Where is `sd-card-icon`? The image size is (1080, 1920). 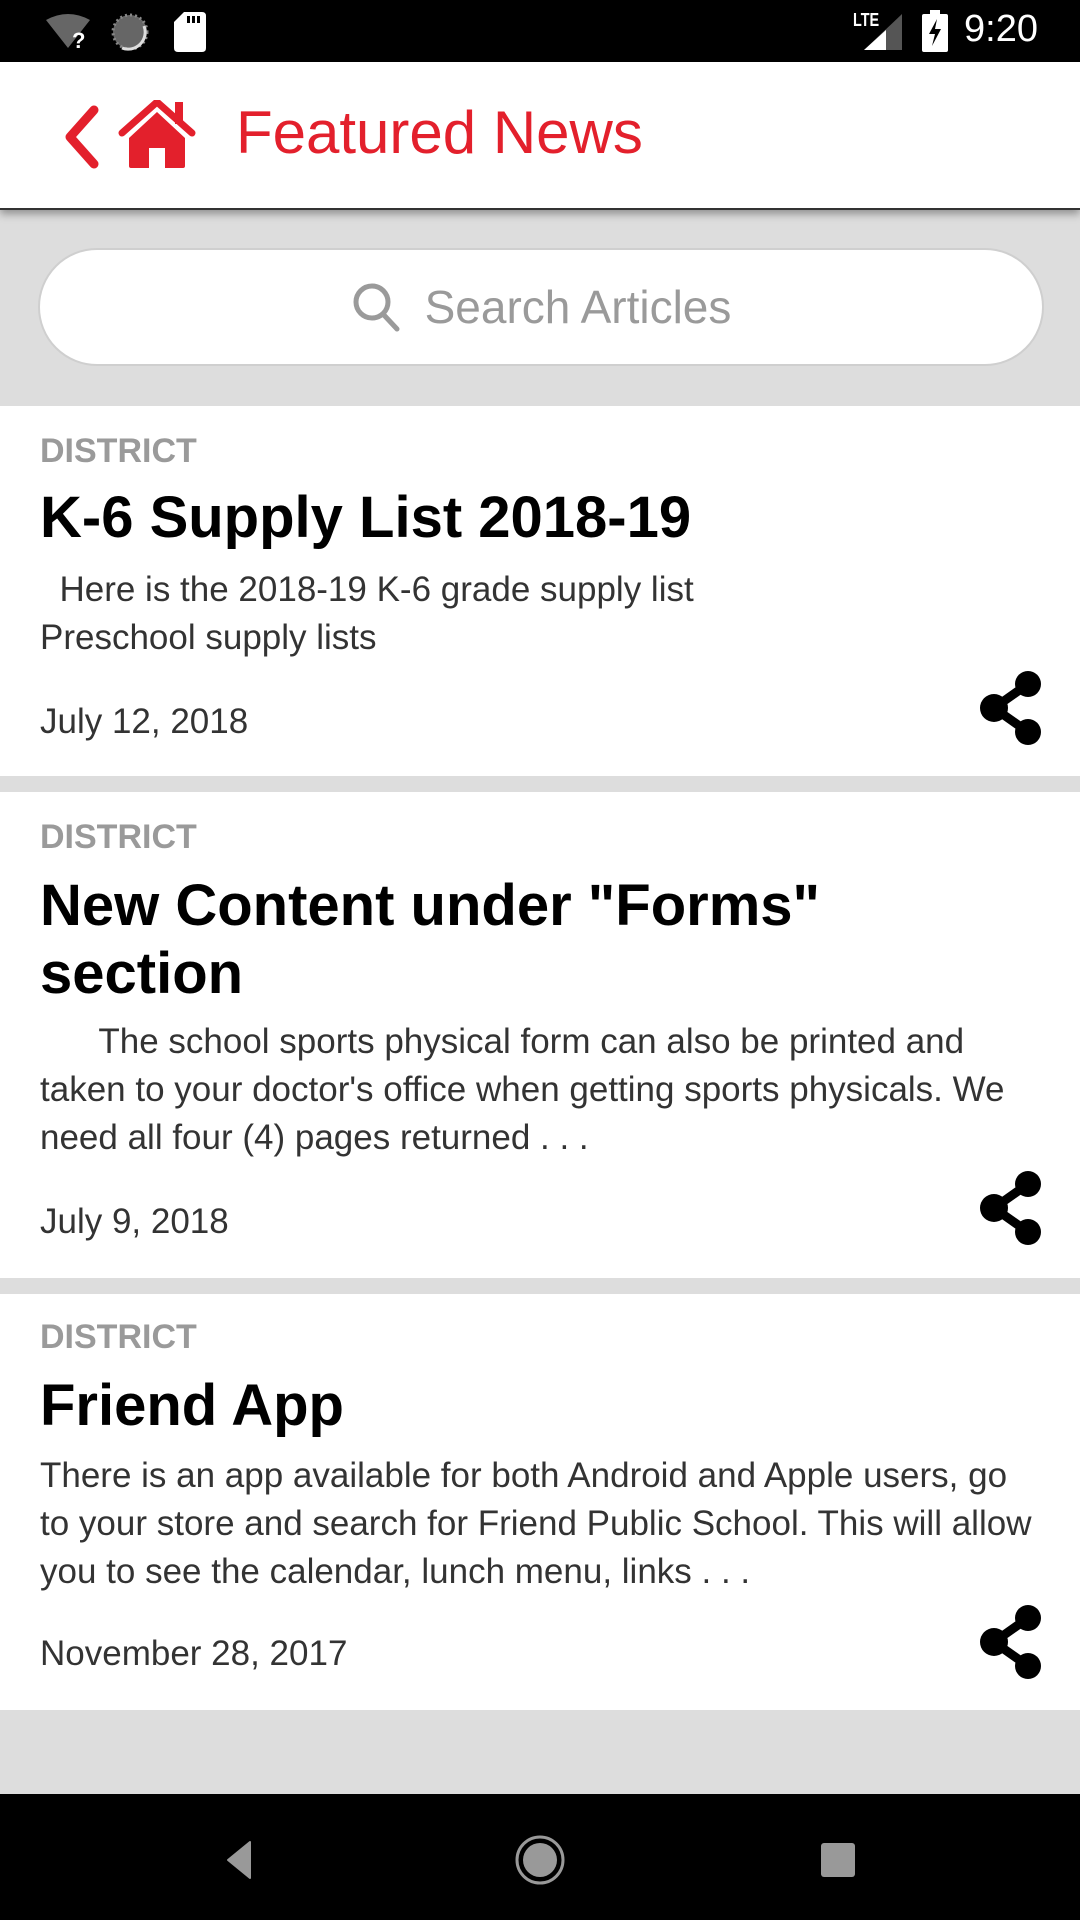 sd-card-icon is located at coordinates (190, 32).